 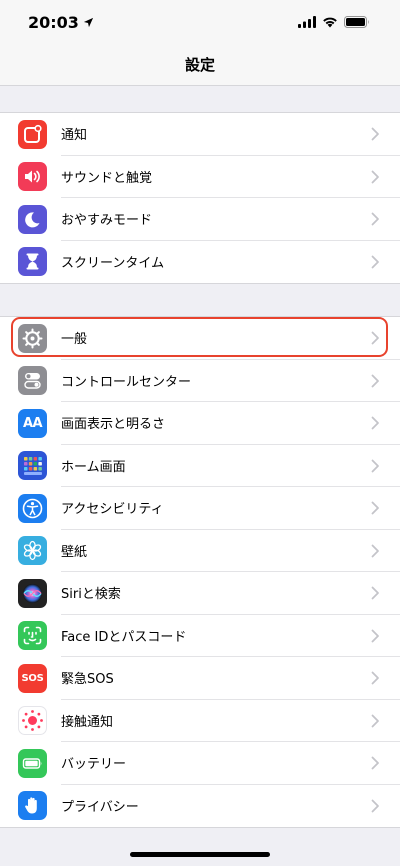 What do you see at coordinates (200, 262) in the screenshot?
I see `settings-row-screen-time: スクリーンタイム` at bounding box center [200, 262].